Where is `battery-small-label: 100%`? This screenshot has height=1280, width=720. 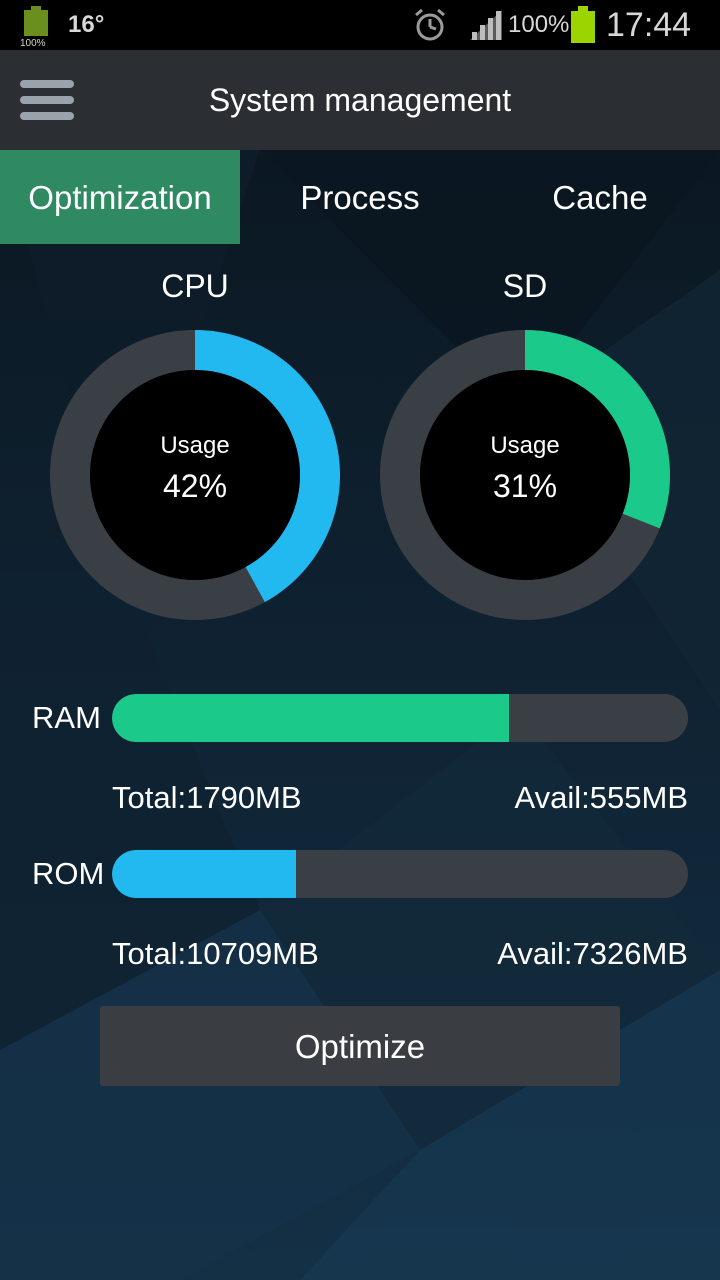 battery-small-label: 100% is located at coordinates (33, 43).